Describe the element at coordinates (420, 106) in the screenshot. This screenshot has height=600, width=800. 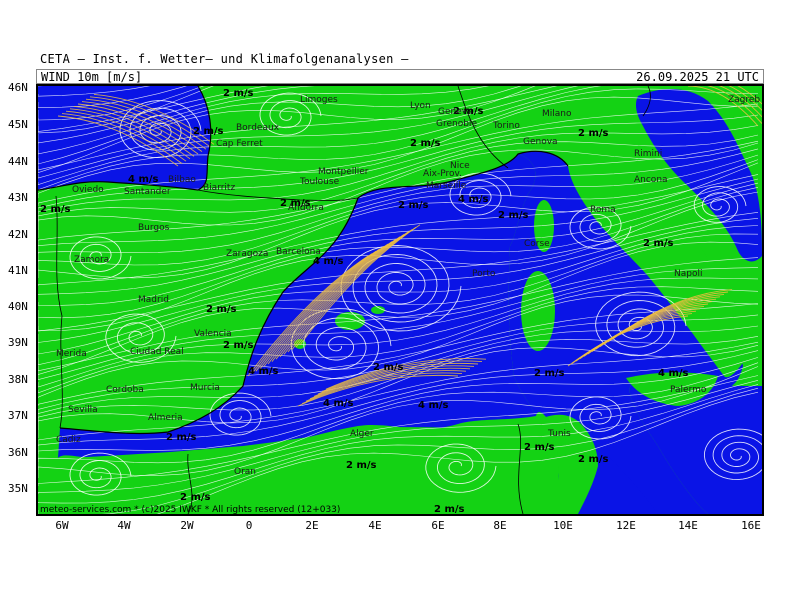
I see `city-label: Lyon` at that location.